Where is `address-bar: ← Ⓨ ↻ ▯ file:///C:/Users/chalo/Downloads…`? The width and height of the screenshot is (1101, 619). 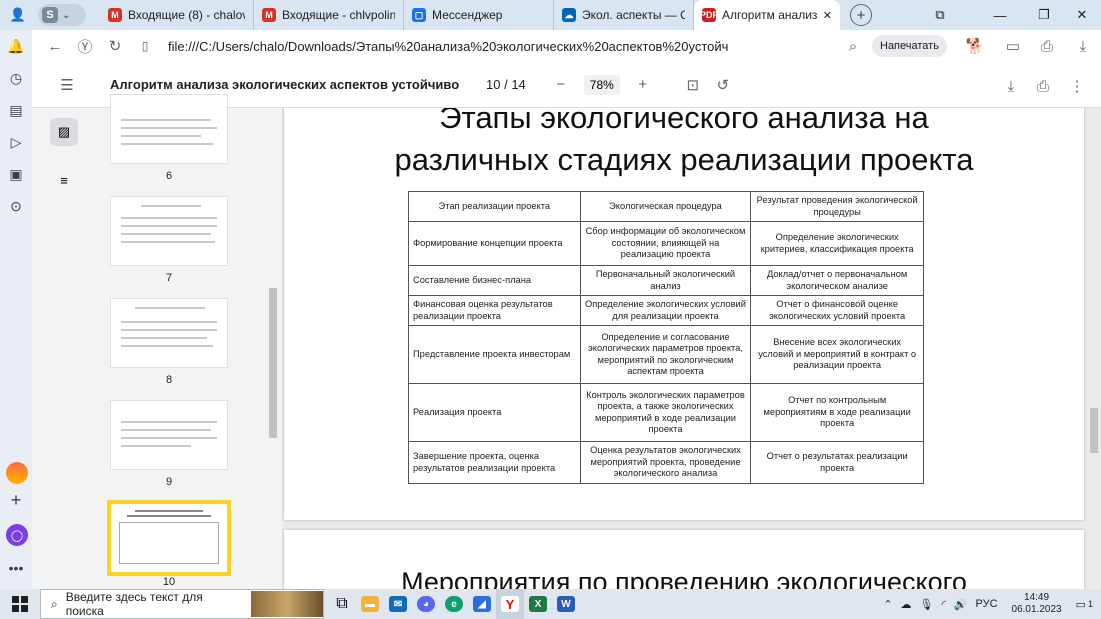 address-bar: ← Ⓨ ↻ ▯ file:///C:/Users/chalo/Downloads… is located at coordinates (566, 46).